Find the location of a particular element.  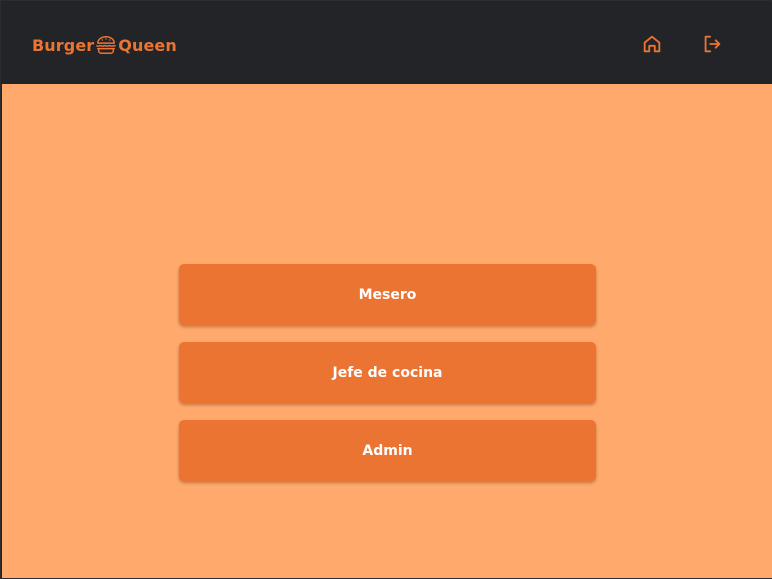

brand-logo: Burger Queen is located at coordinates (104, 45).